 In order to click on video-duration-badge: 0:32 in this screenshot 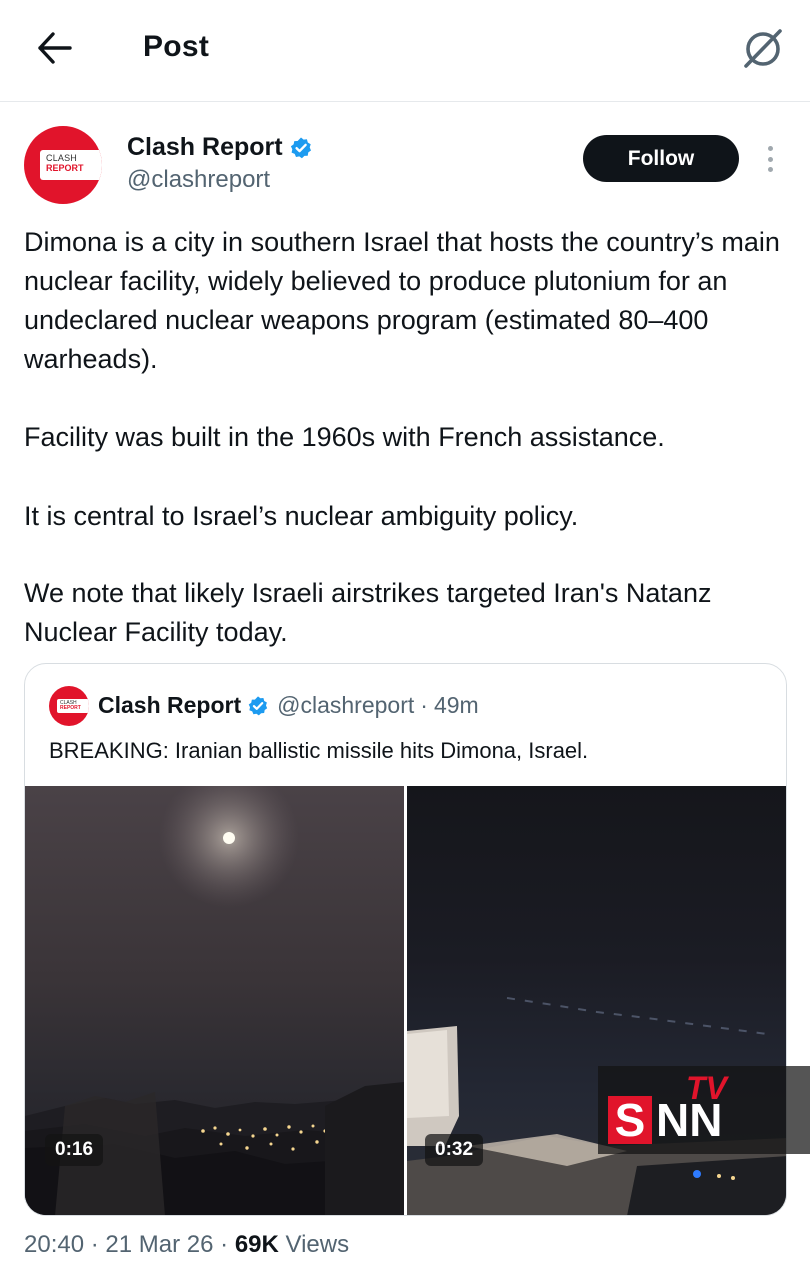, I will do `click(454, 1150)`.